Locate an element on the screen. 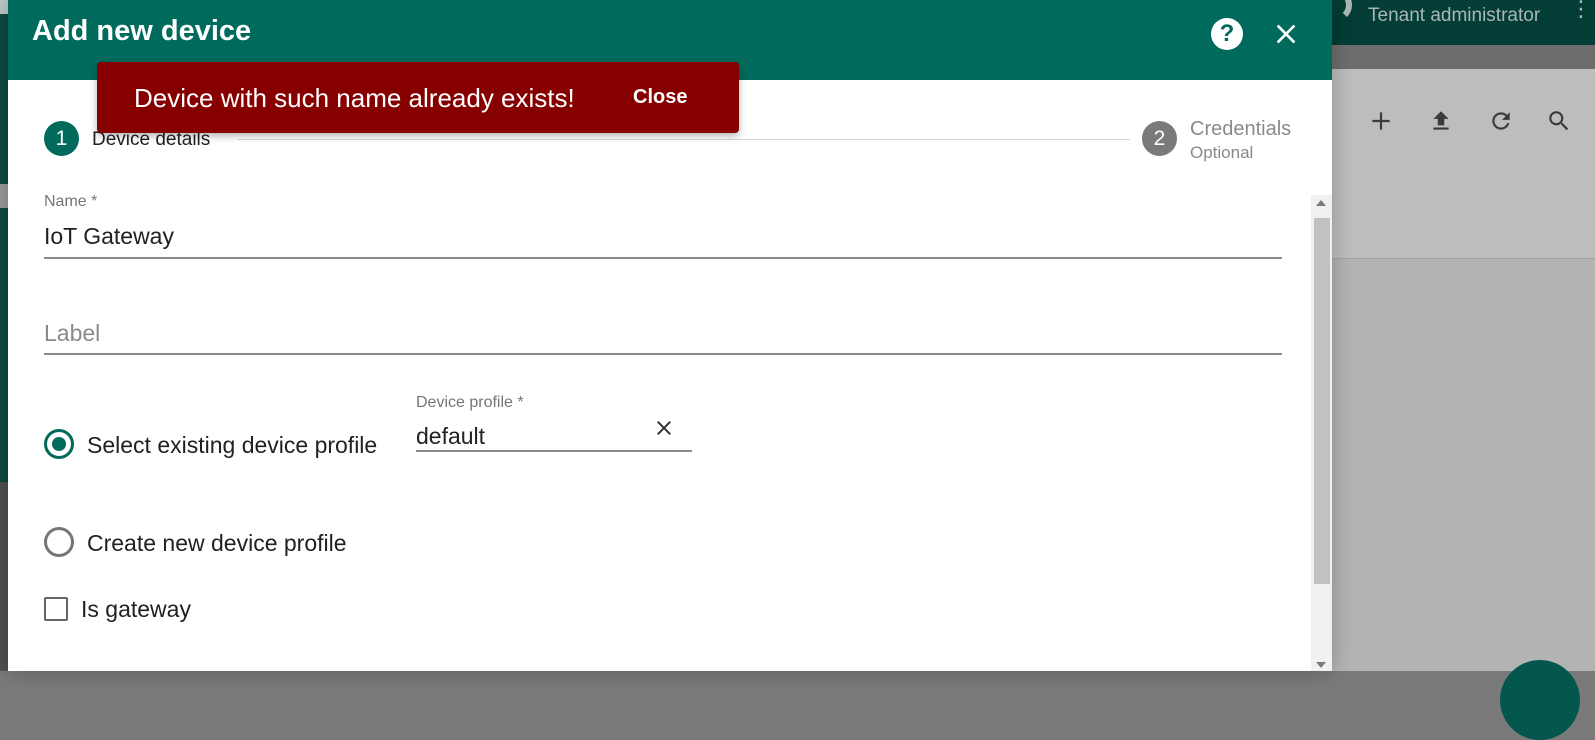 This screenshot has width=1595, height=740. more-vert-icon: ⋮ is located at coordinates (1581, 10).